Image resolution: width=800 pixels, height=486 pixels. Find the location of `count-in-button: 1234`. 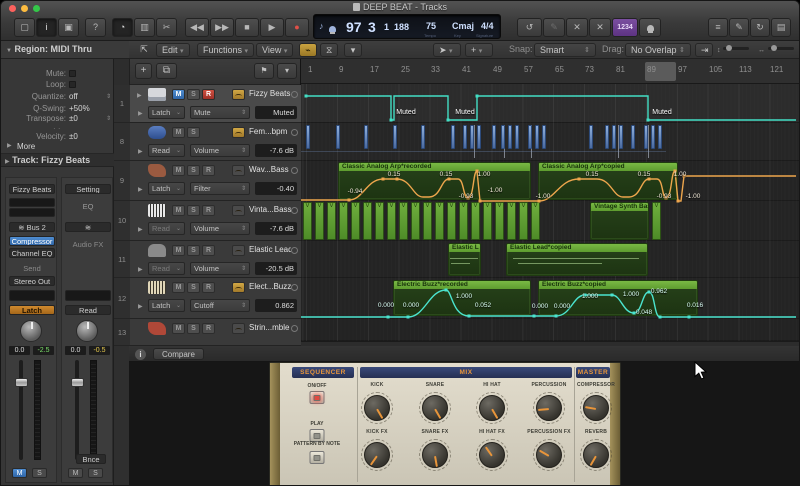

count-in-button: 1234 is located at coordinates (625, 27).